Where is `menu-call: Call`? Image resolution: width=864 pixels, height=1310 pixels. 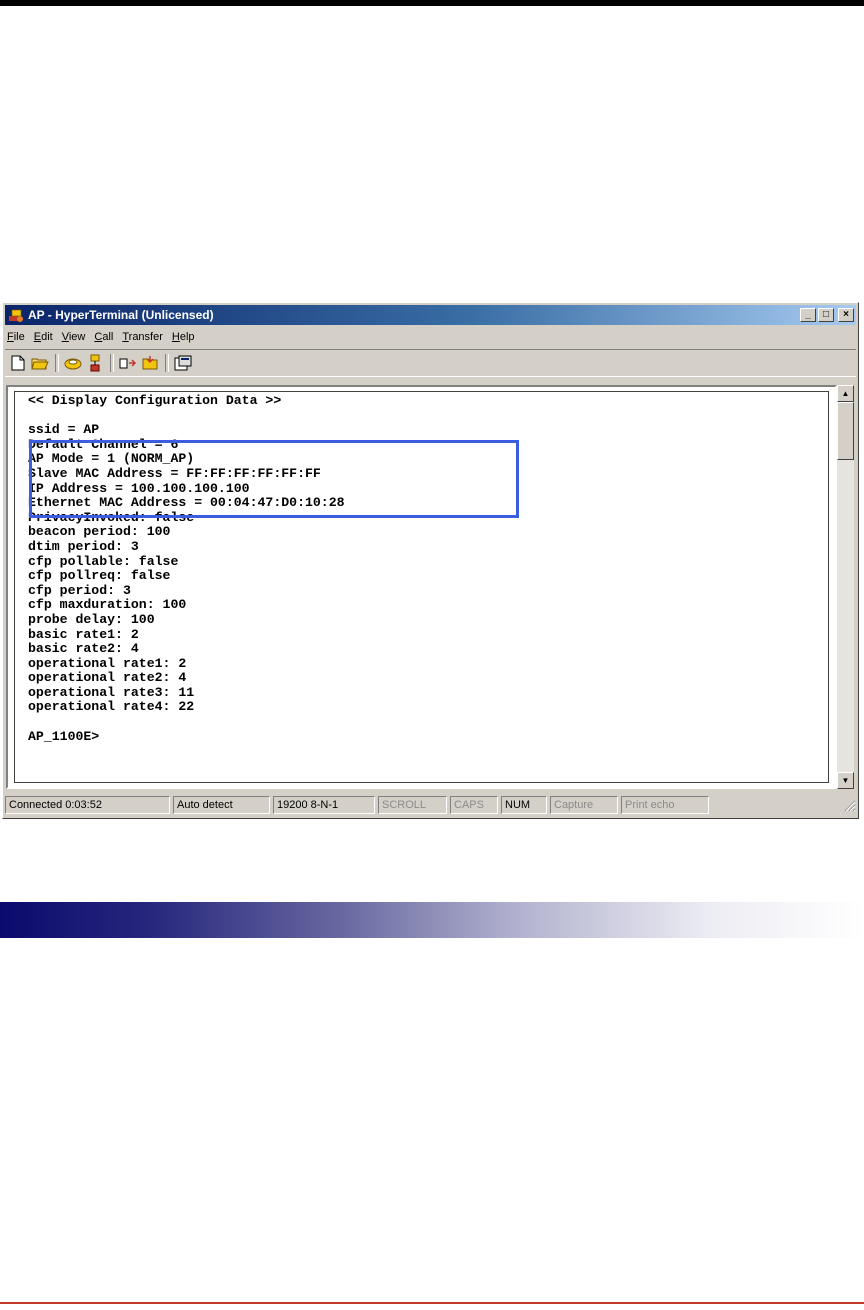 menu-call: Call is located at coordinates (103, 337).